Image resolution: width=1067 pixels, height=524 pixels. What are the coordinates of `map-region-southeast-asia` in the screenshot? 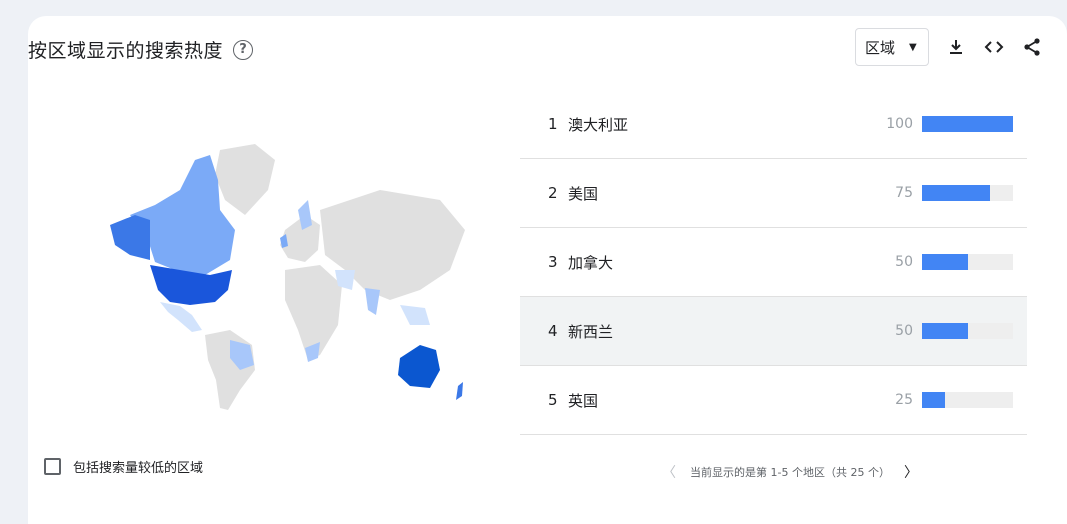 It's located at (415, 315).